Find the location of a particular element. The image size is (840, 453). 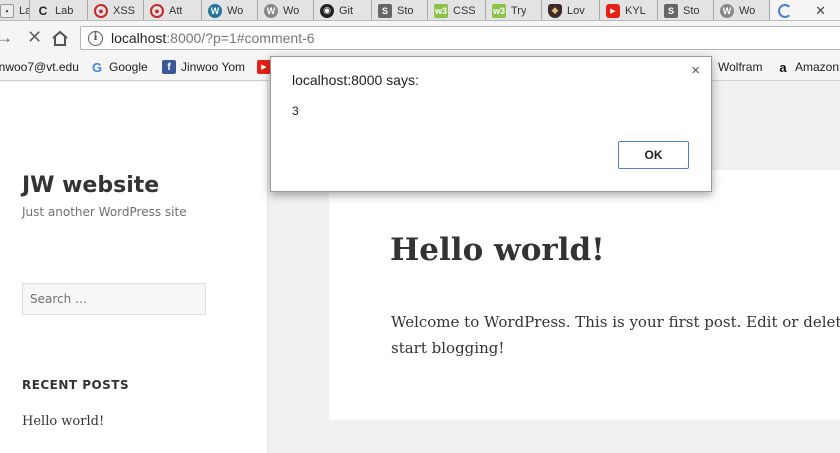

facebook-icon: f is located at coordinates (169, 67).